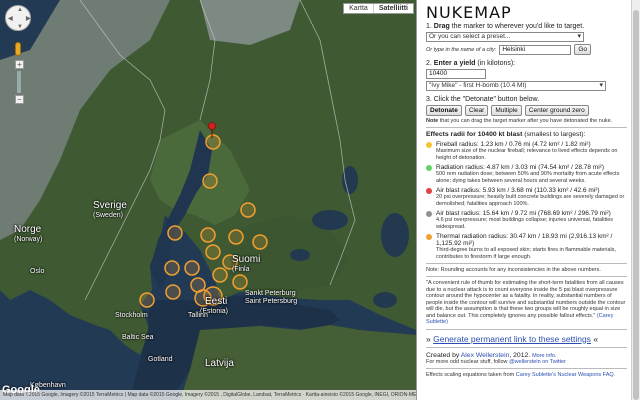 Image resolution: width=640 pixels, height=400 pixels. What do you see at coordinates (429, 145) in the screenshot?
I see `fireball-dot-icon` at bounding box center [429, 145].